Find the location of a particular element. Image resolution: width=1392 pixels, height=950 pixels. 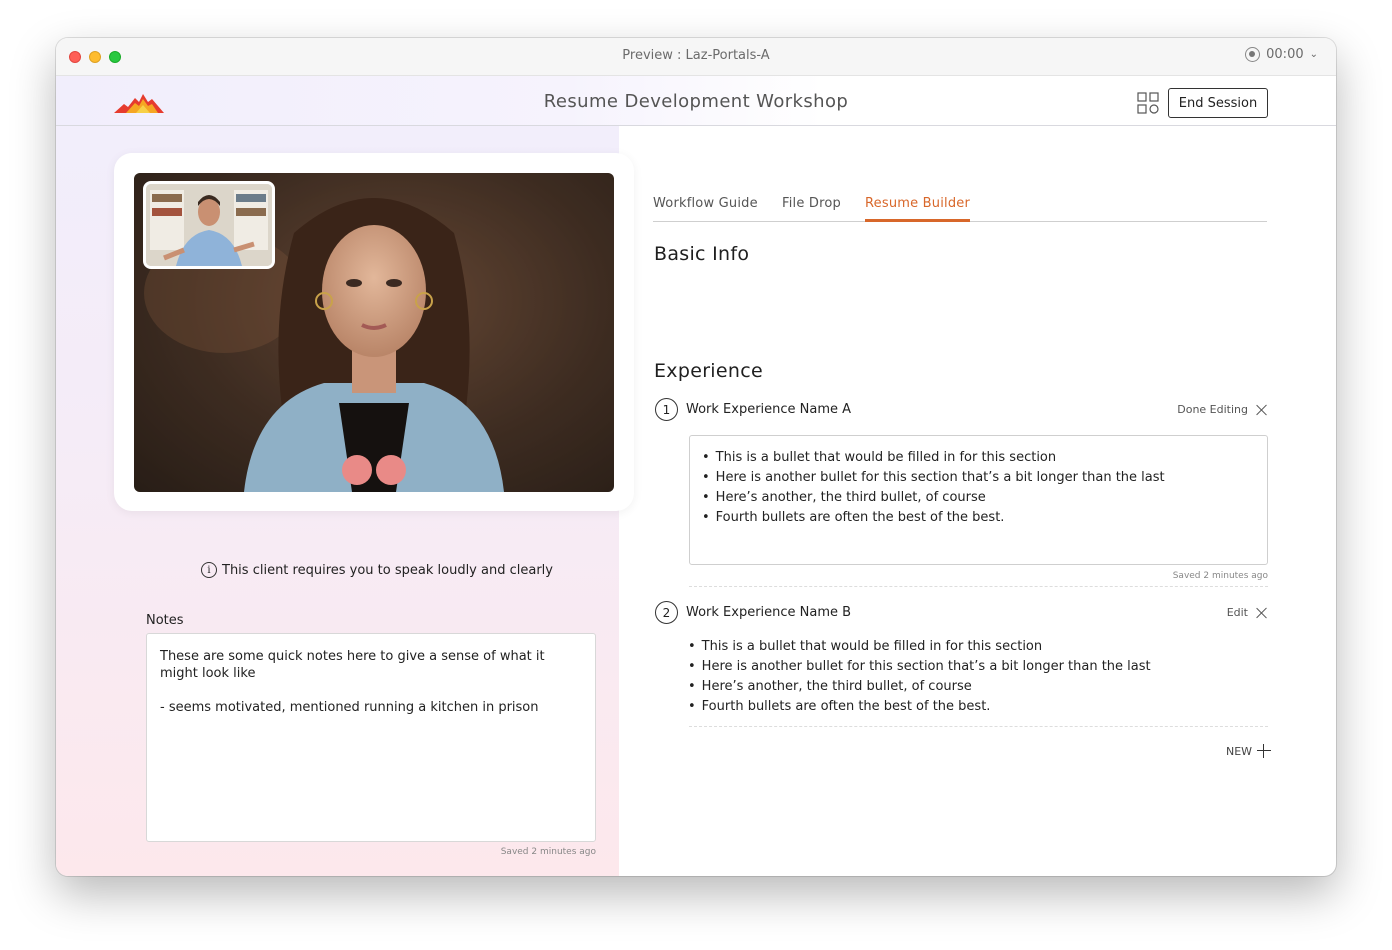

chevron-down-icon: ⌄ is located at coordinates (1313, 54).